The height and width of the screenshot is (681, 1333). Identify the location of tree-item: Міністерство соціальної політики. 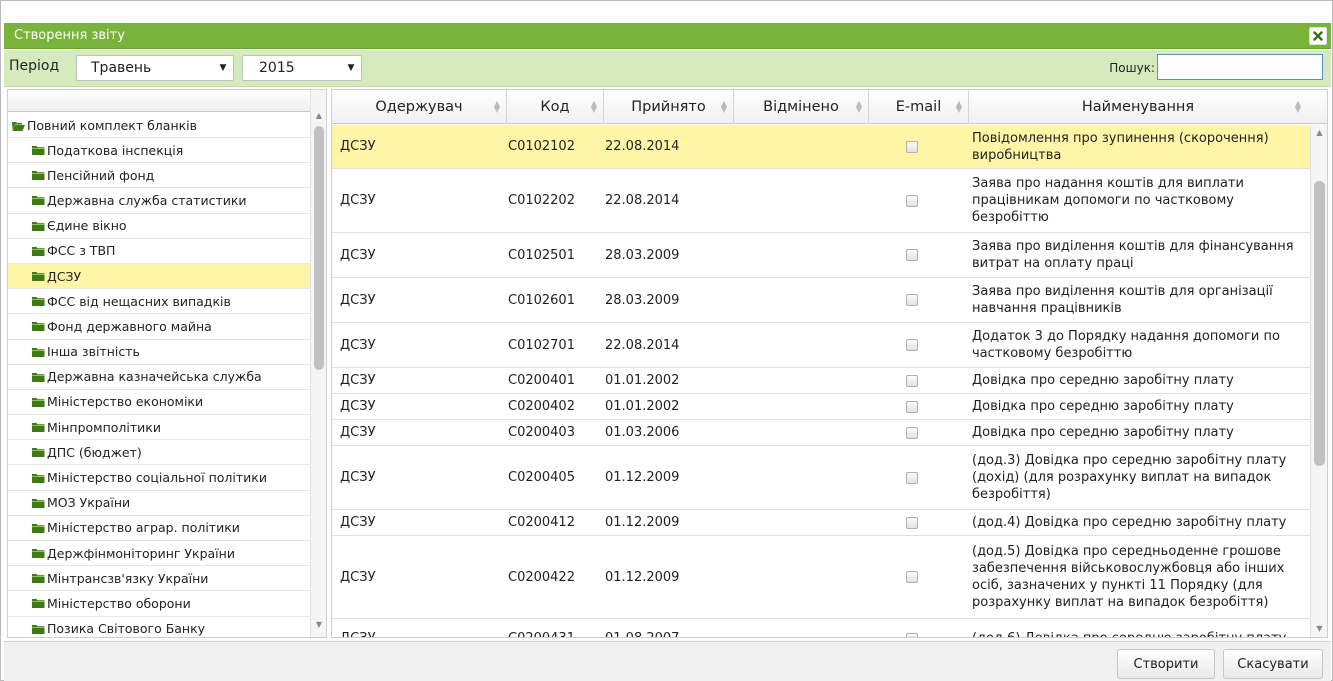
(160, 478).